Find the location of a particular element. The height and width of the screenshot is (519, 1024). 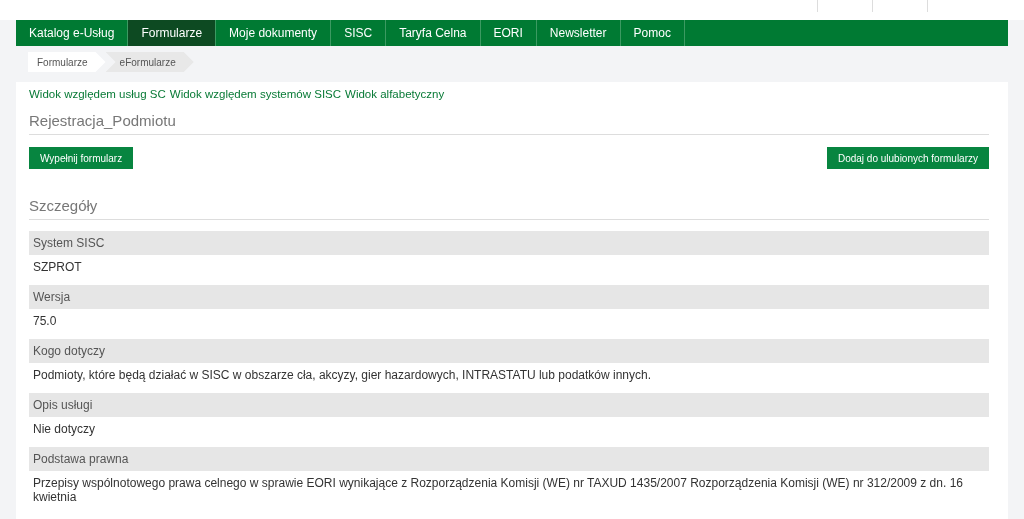

nav-tab: Taryfa Celna is located at coordinates (433, 33).